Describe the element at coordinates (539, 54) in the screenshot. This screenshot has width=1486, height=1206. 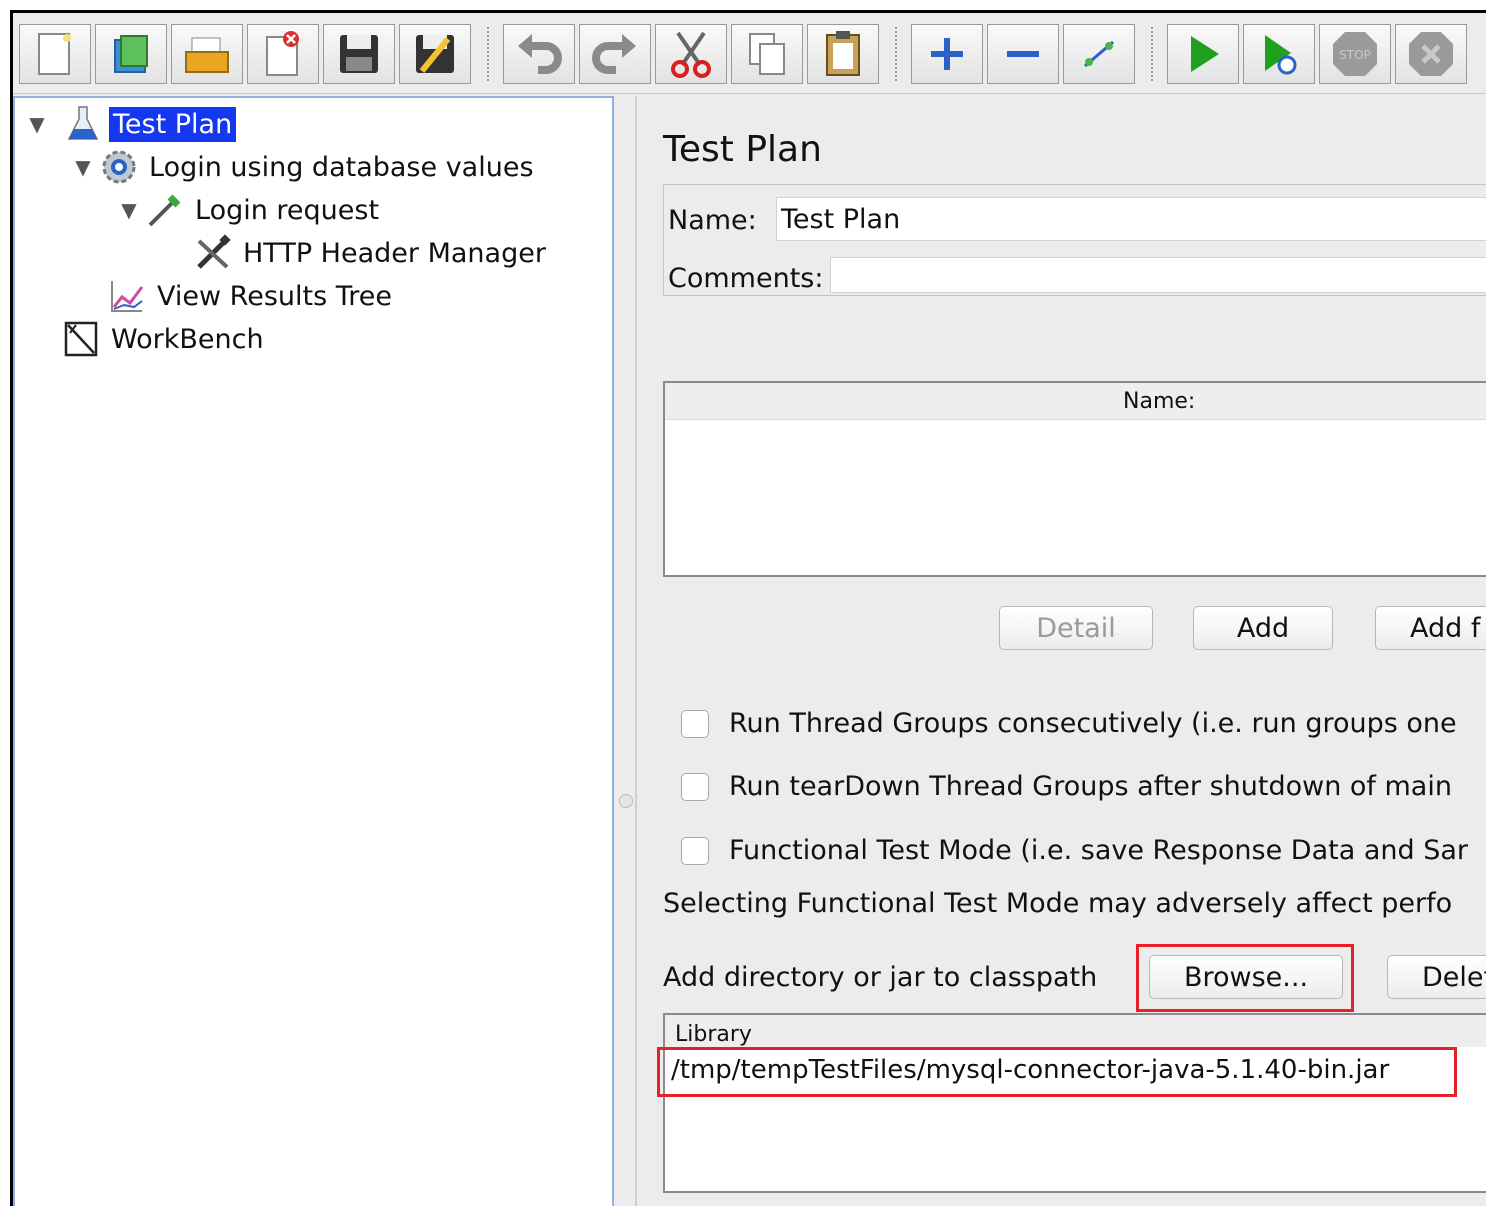
I see `undo-icon` at that location.